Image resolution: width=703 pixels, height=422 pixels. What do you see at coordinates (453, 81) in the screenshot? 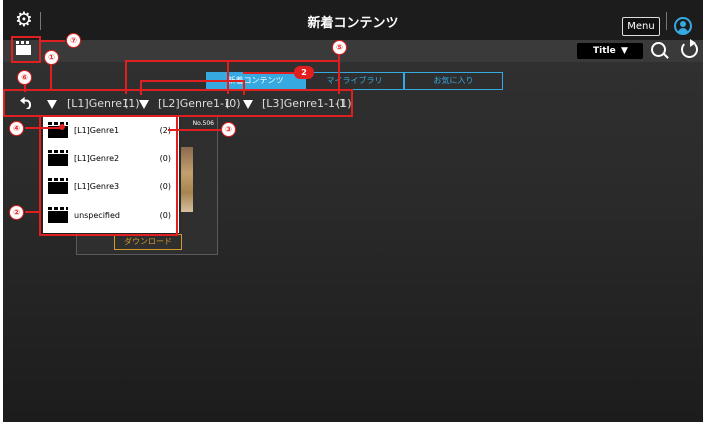
I see `tab-favorites: お気に入り` at bounding box center [453, 81].